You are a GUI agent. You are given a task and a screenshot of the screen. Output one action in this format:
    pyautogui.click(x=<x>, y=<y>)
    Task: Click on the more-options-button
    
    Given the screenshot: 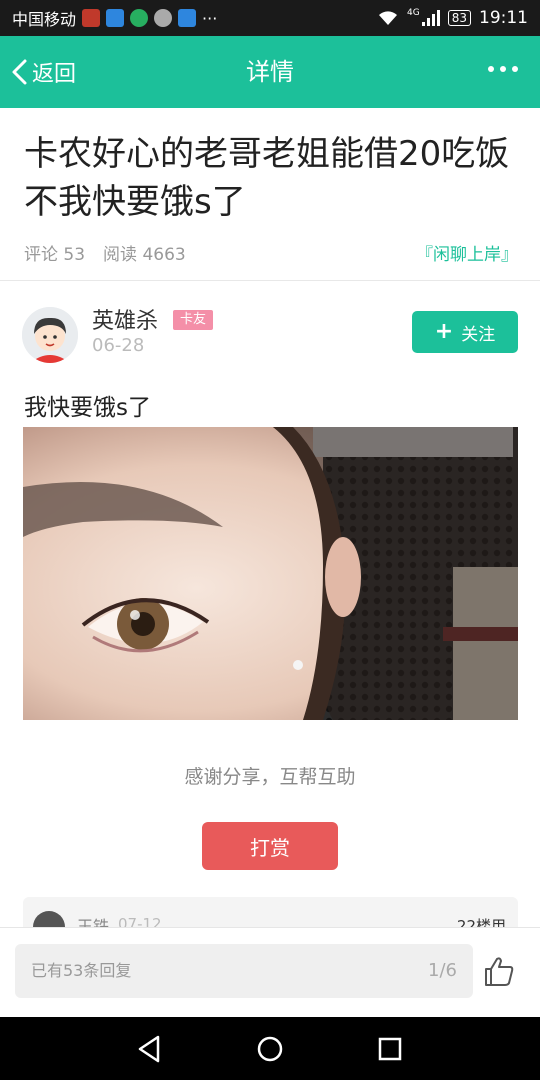 What is the action you would take?
    pyautogui.click(x=503, y=69)
    